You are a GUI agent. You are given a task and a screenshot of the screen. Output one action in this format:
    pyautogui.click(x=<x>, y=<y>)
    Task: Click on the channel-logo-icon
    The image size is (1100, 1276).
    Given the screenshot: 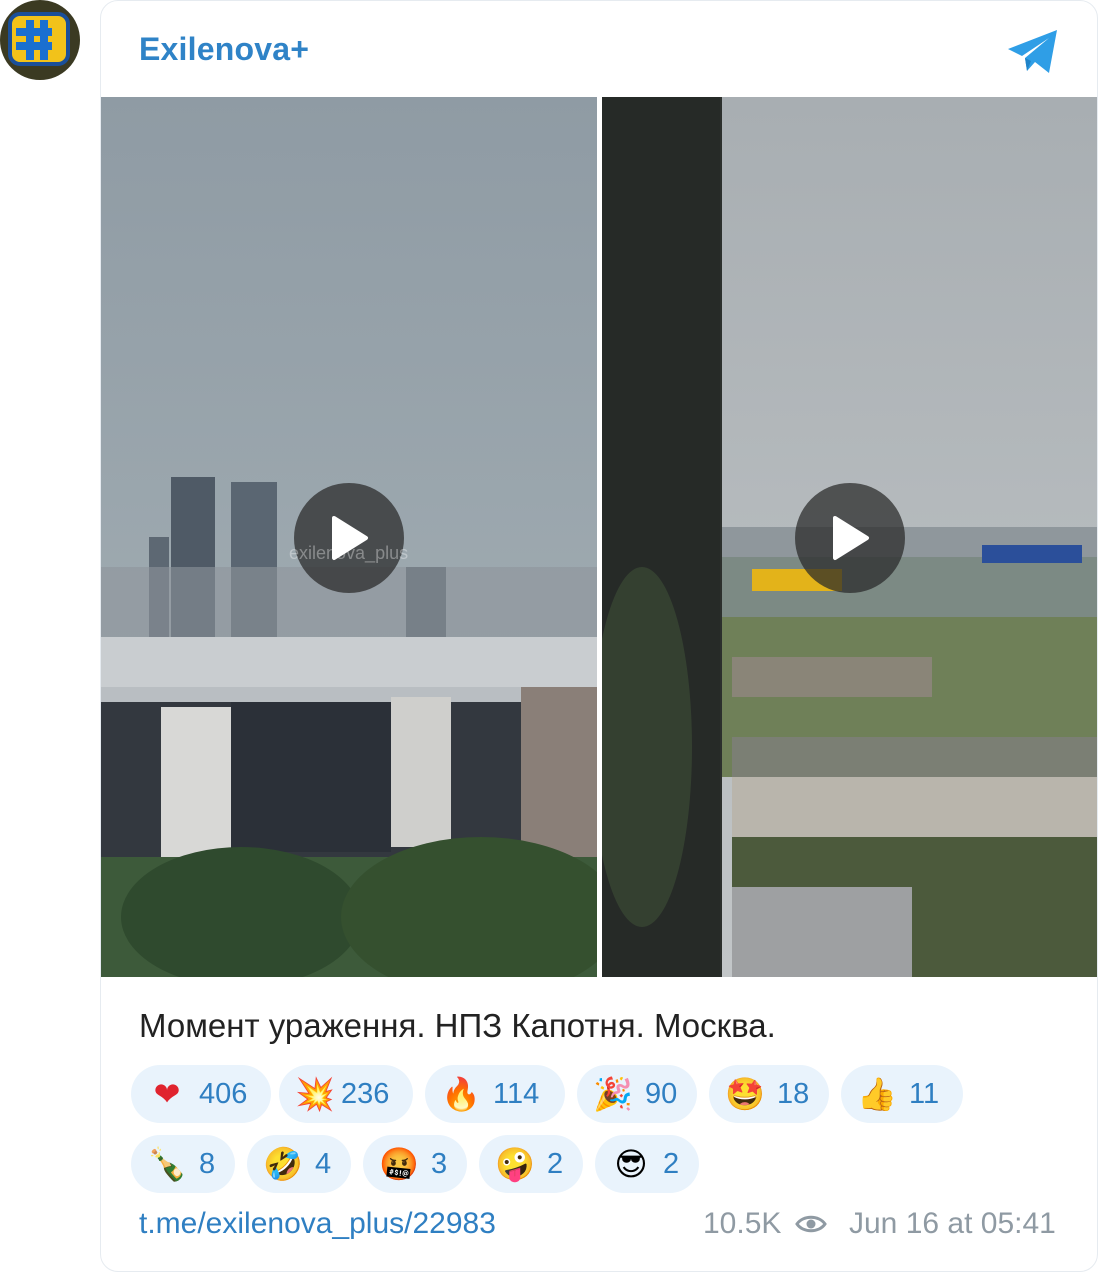 What is the action you would take?
    pyautogui.click(x=39, y=39)
    